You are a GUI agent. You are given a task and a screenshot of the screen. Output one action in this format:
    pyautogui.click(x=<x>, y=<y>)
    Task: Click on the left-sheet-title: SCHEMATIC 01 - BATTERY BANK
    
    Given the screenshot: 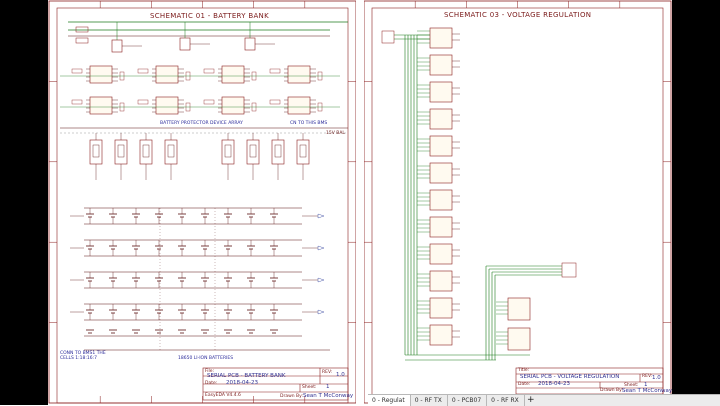 What is the action you would take?
    pyautogui.click(x=209, y=16)
    